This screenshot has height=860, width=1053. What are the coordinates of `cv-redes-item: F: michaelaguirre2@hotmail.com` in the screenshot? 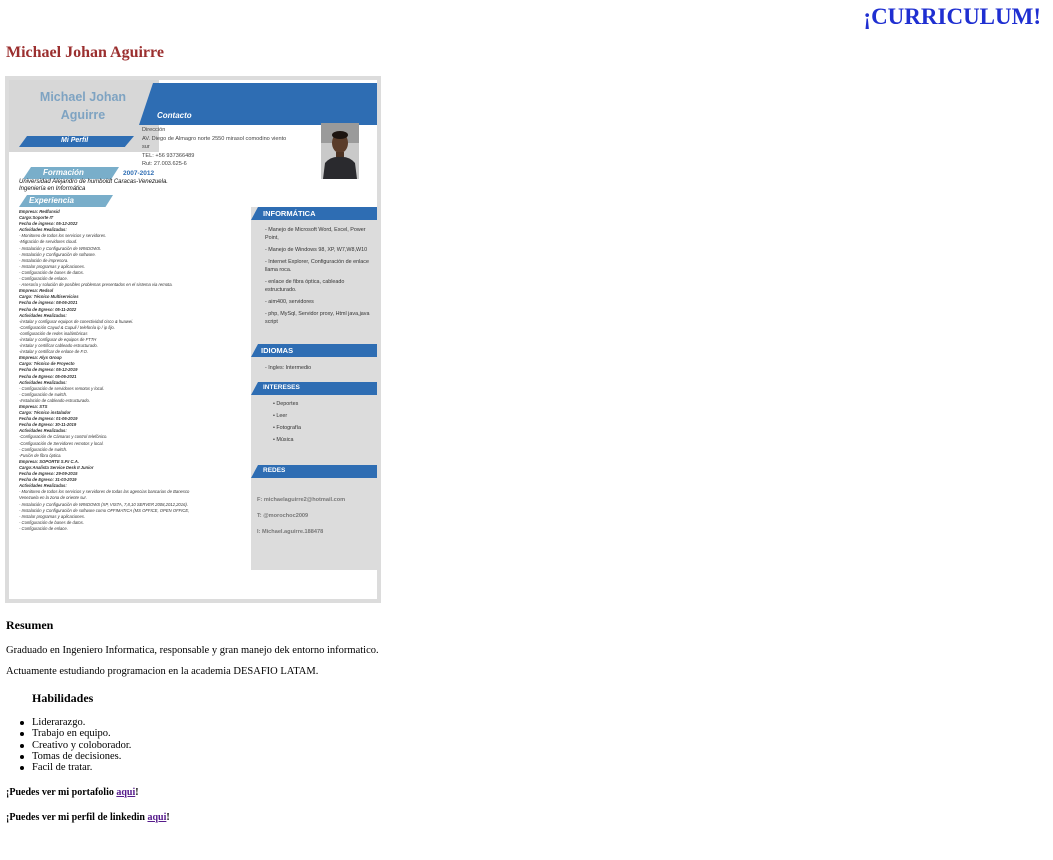 It's located at (301, 500).